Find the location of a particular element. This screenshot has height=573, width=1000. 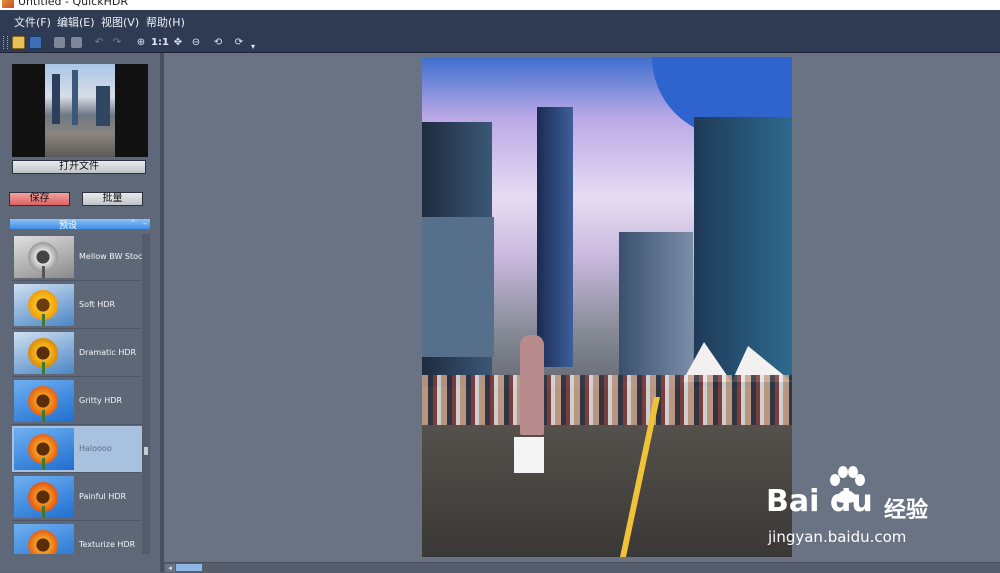

title-bar: Untitled - QuickHDR is located at coordinates (500, 5).